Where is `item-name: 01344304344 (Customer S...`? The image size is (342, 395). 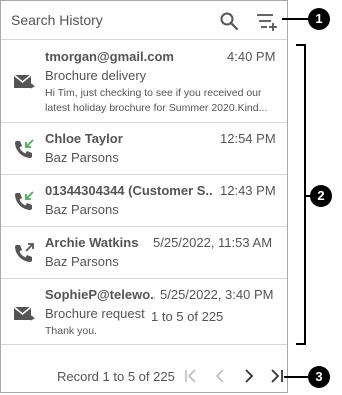
item-name: 01344304344 (Customer S... is located at coordinates (129, 190).